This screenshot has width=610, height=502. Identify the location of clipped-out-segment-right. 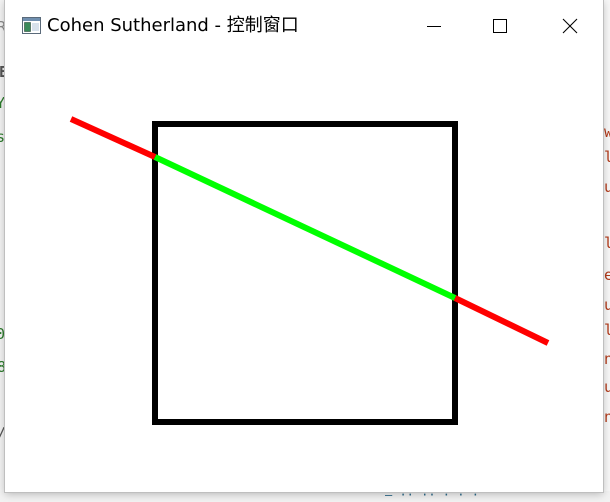
(501, 320).